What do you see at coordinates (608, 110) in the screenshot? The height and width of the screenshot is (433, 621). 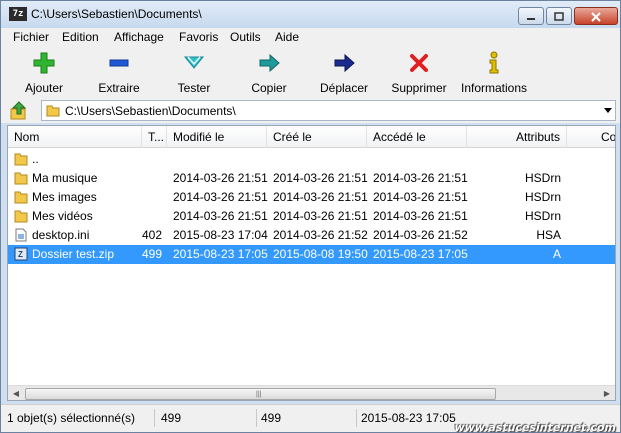 I see `address-dropdown-icon` at bounding box center [608, 110].